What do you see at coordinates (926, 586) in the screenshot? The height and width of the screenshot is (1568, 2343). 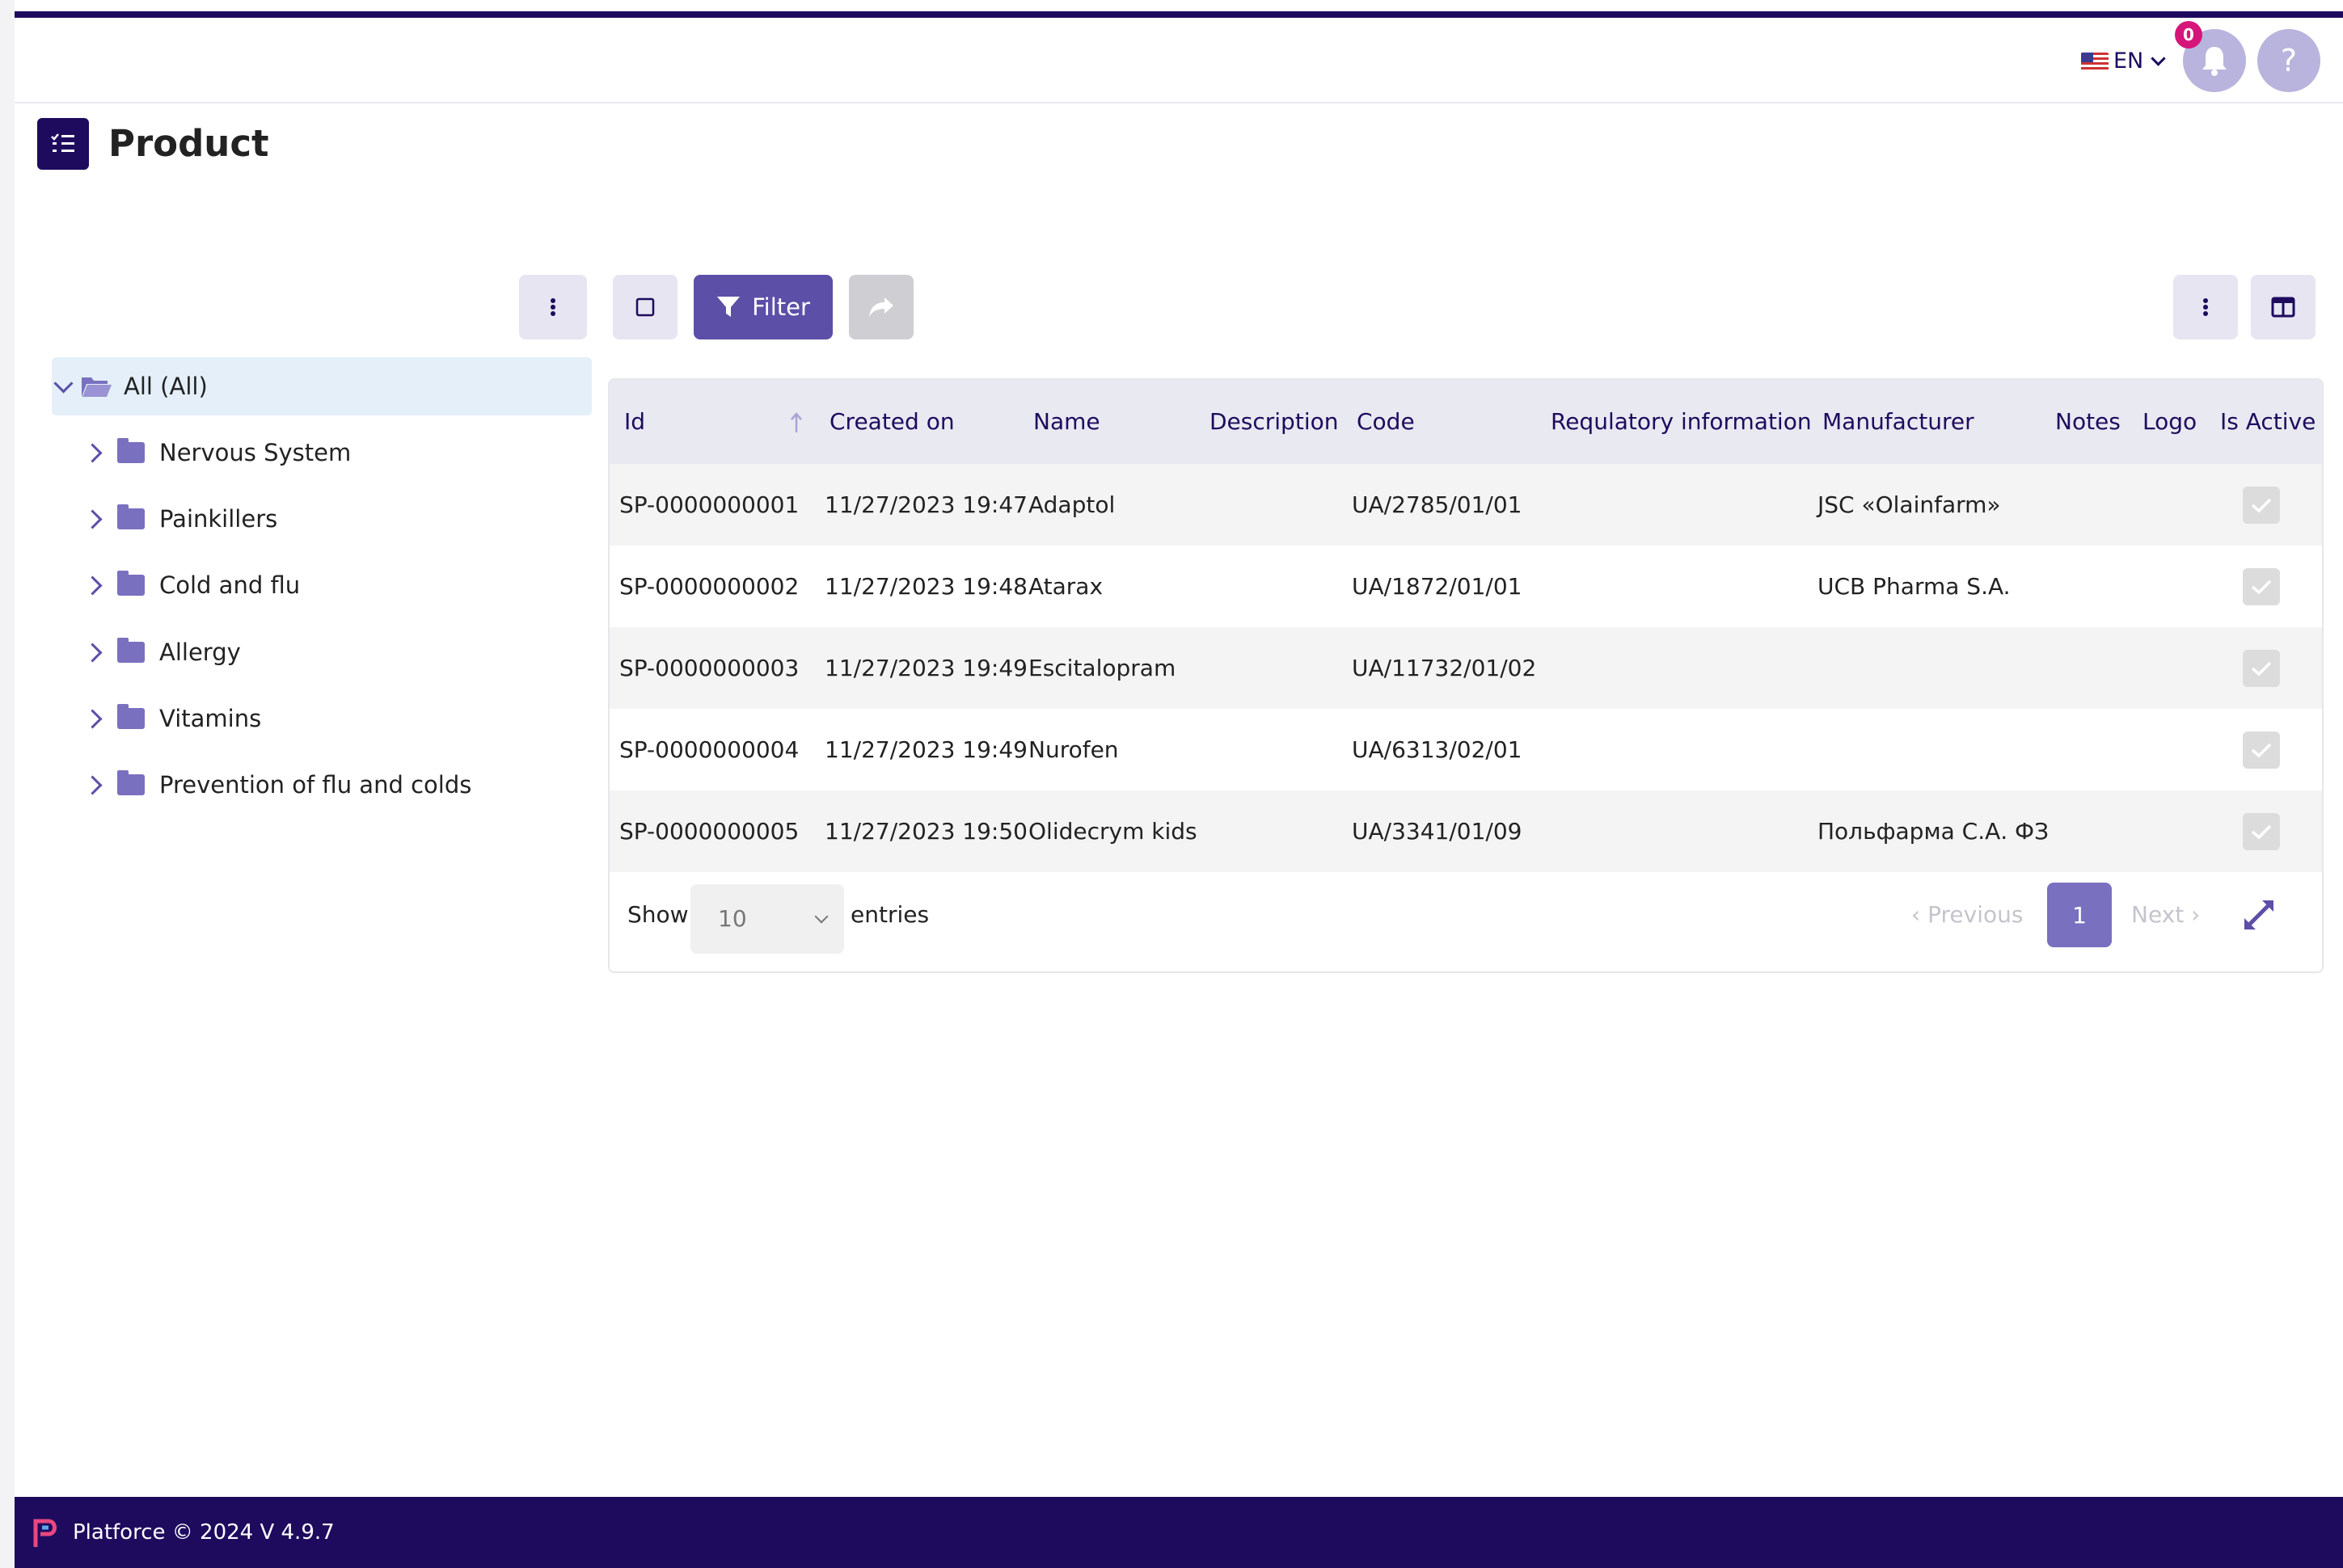 I see `cell-created-on: 11/27/2023 19:48` at bounding box center [926, 586].